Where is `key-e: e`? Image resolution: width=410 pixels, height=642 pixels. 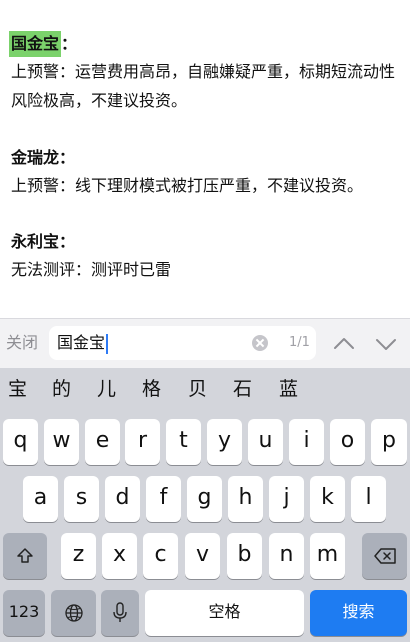 key-e: e is located at coordinates (102, 442).